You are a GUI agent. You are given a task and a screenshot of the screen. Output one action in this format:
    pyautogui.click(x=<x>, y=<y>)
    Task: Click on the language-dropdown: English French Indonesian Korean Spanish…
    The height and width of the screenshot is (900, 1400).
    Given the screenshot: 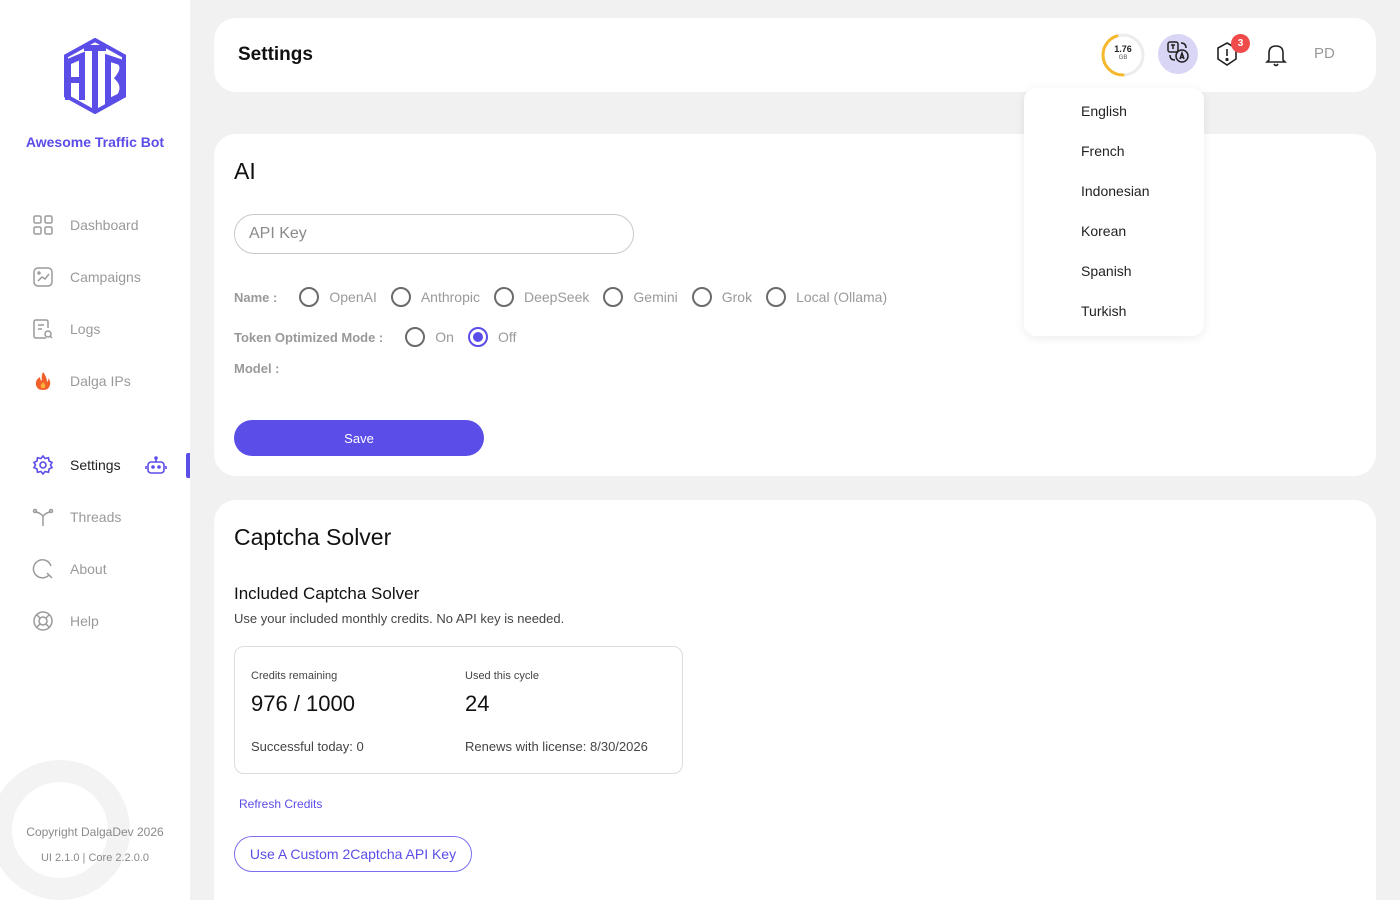 What is the action you would take?
    pyautogui.click(x=1114, y=212)
    